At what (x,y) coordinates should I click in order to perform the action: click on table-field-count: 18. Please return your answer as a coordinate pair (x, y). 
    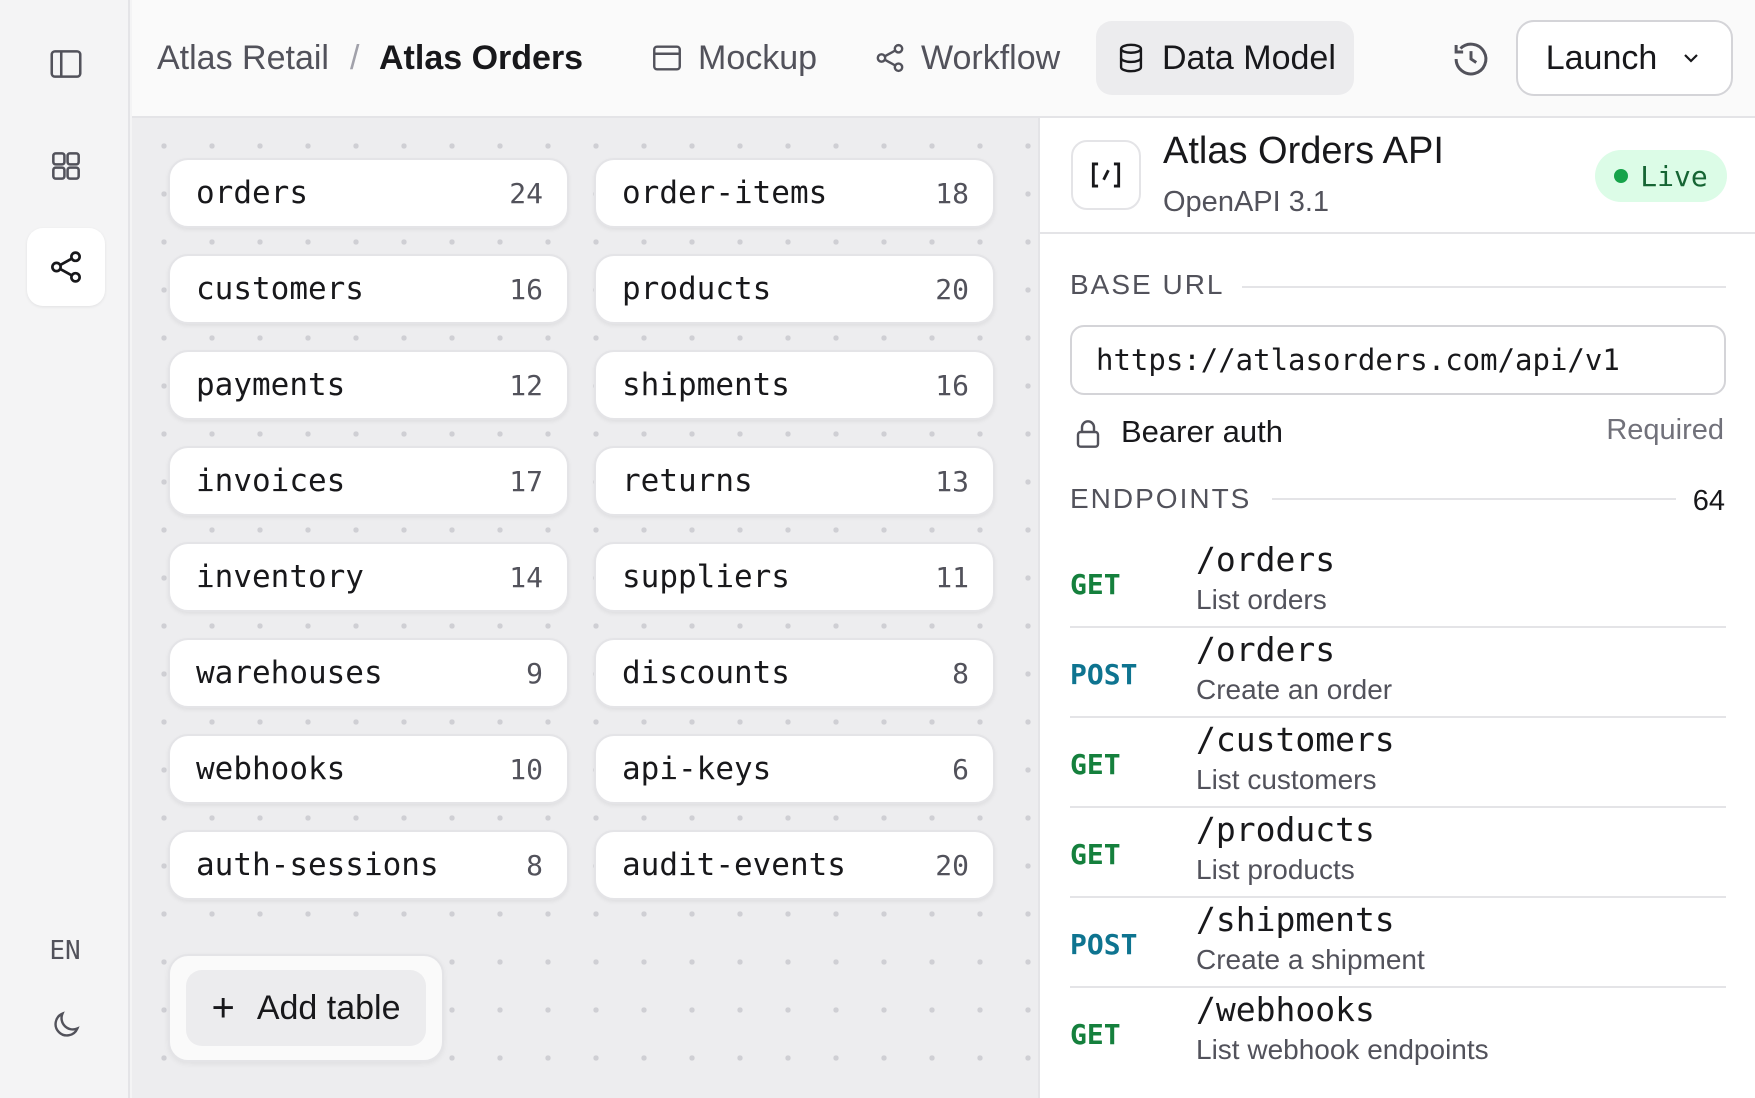
    Looking at the image, I should click on (952, 193).